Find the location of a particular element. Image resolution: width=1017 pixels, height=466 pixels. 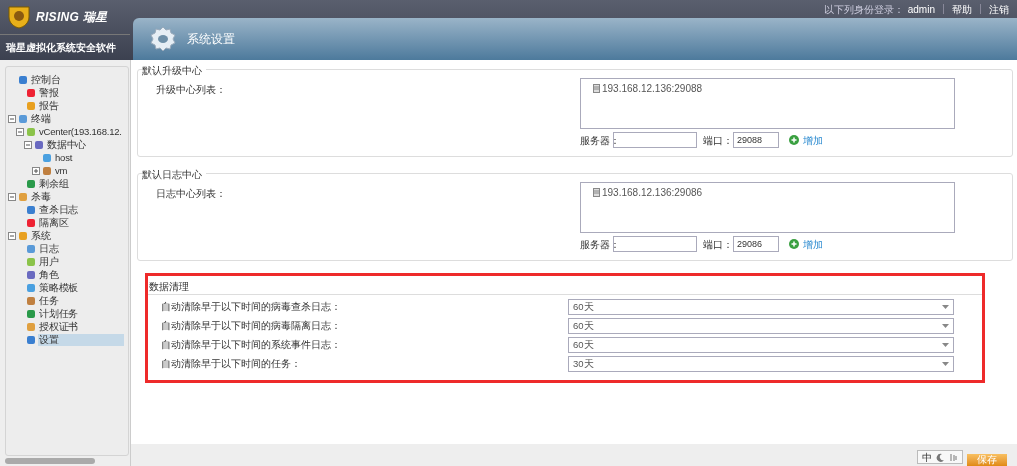

tree-item: 用户 is located at coordinates (49, 261).